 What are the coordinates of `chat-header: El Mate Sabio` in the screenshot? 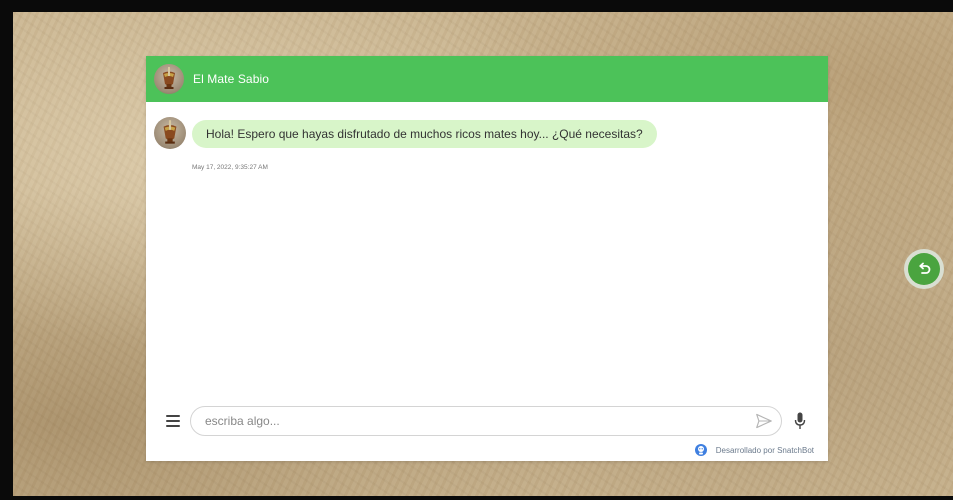 It's located at (487, 79).